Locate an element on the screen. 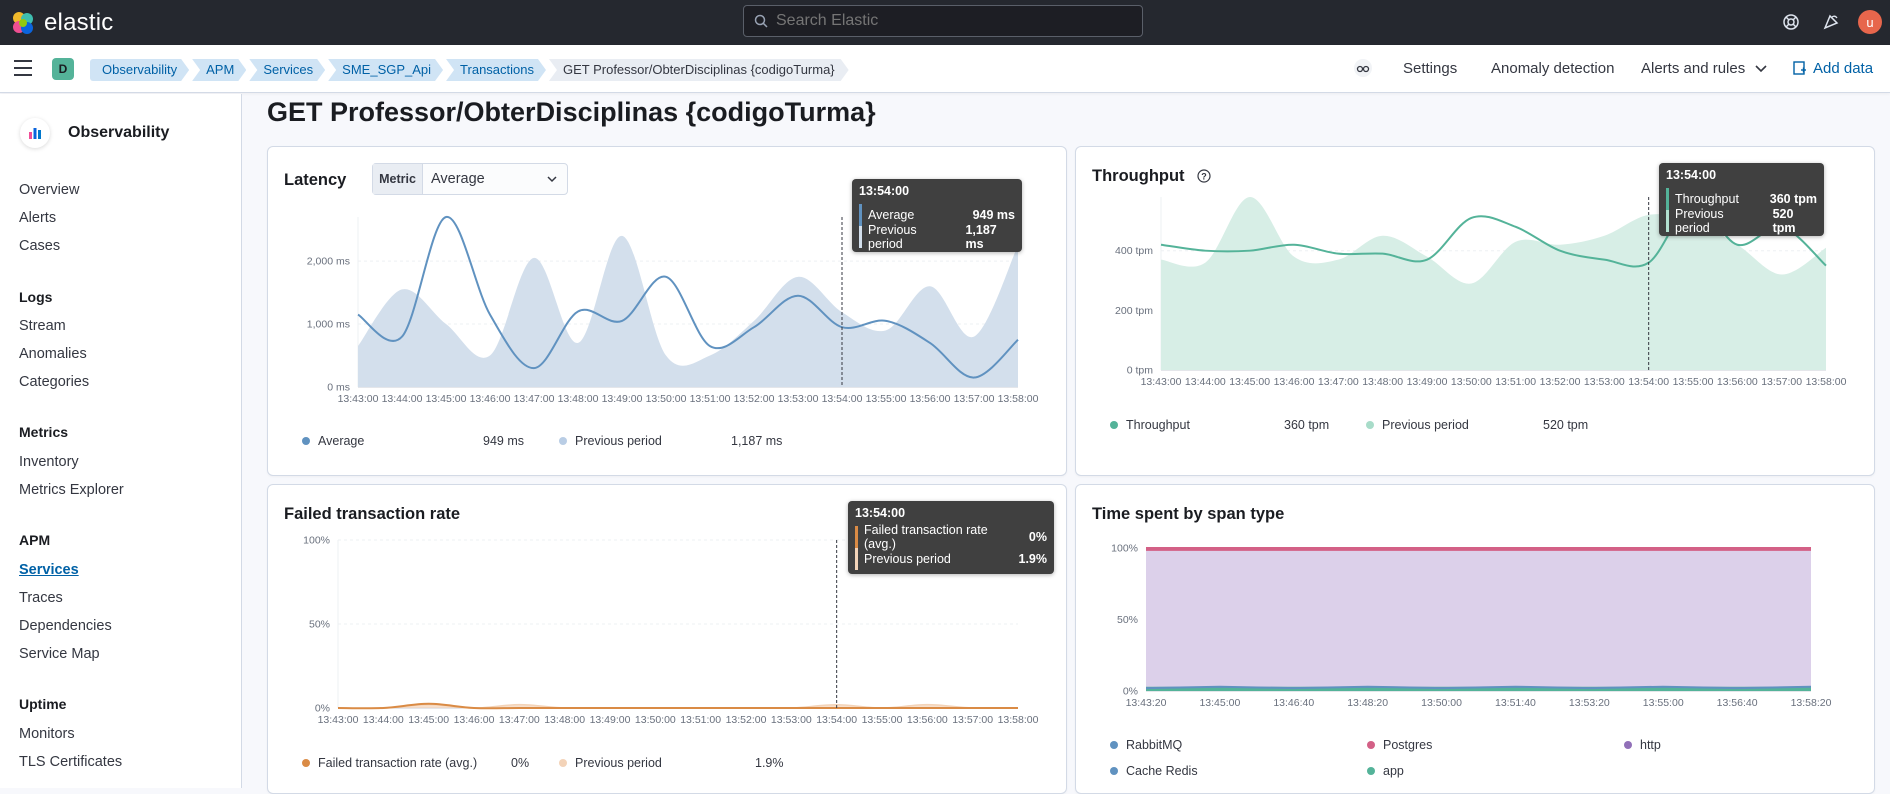 The image size is (1890, 794). sidebar-item-anomalies: Anomalies is located at coordinates (53, 354).